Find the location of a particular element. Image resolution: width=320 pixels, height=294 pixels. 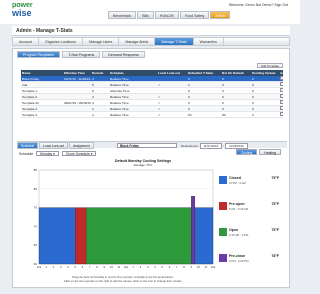

legend-item: Closed 75°F 11 PM - 5 AM is located at coordinates (250, 186).